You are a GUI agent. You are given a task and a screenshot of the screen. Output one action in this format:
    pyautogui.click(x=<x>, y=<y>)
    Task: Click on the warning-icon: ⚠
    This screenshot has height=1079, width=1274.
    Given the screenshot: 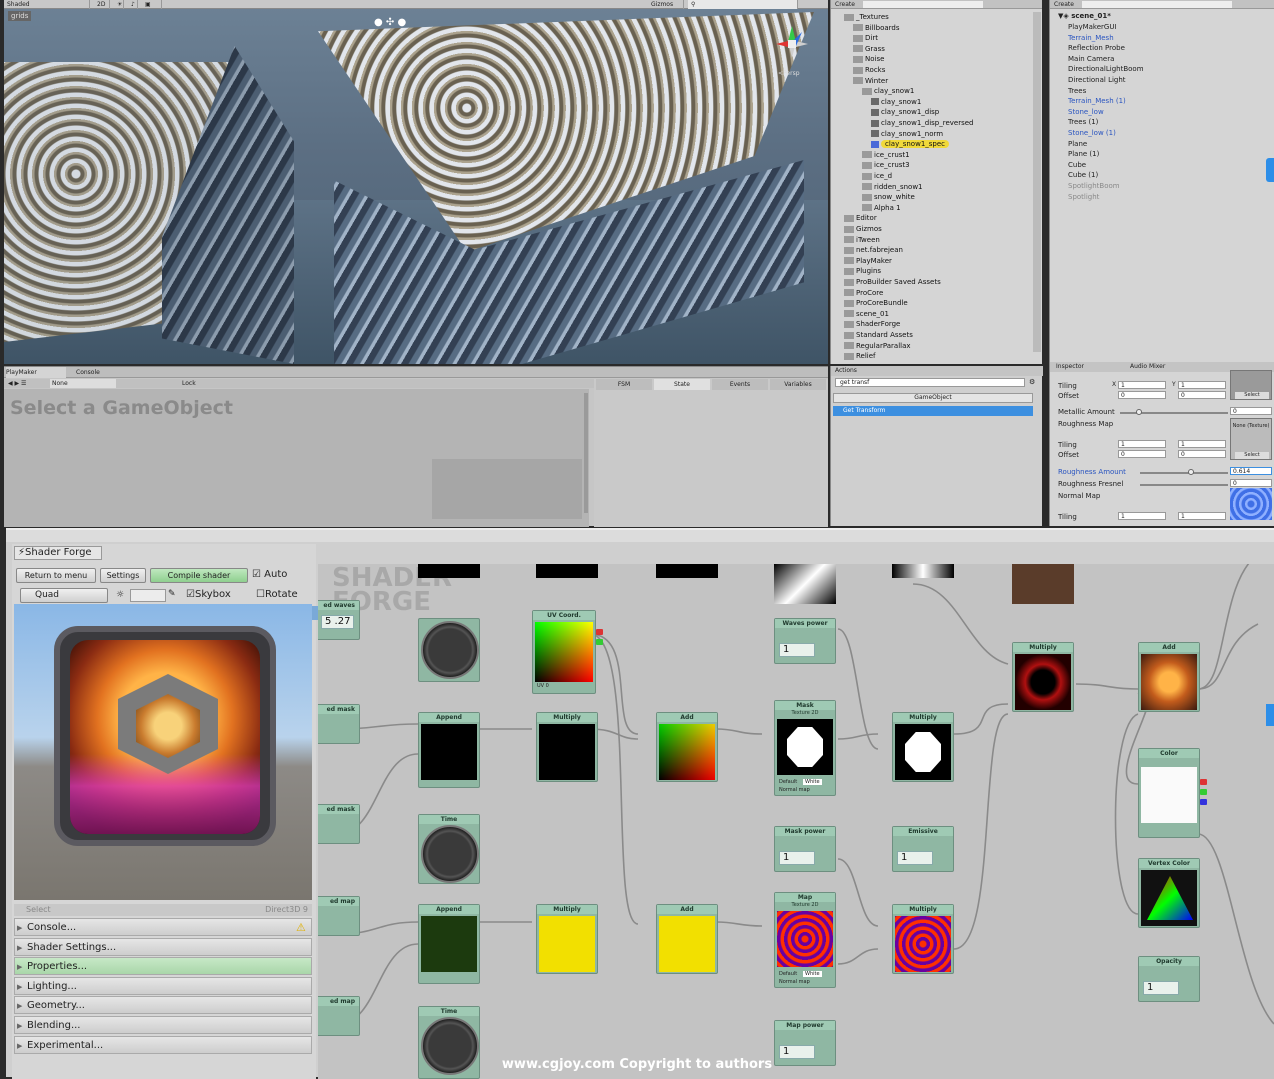 What is the action you would take?
    pyautogui.click(x=301, y=927)
    